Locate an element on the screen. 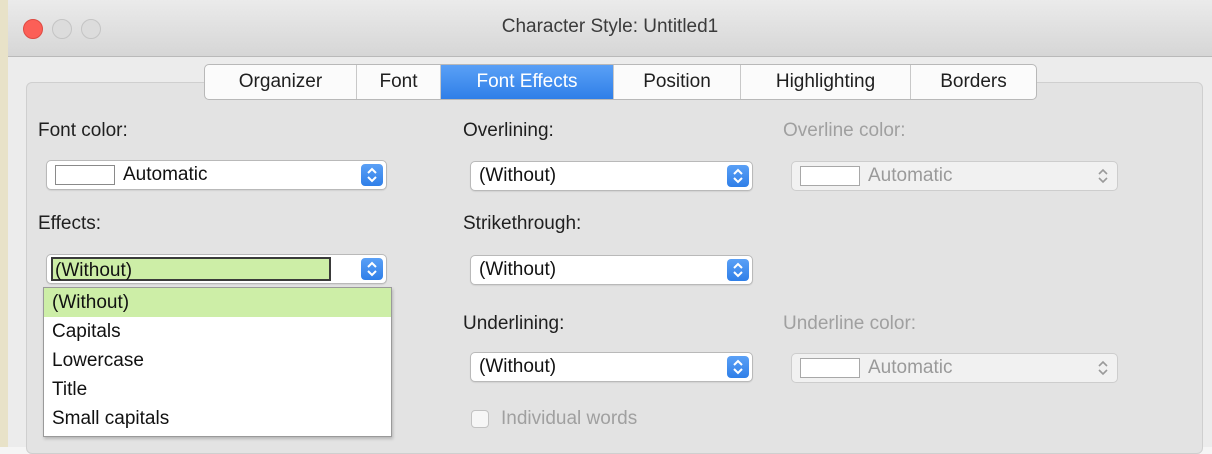 Image resolution: width=1212 pixels, height=454 pixels. effects-value: (Without) is located at coordinates (191, 269).